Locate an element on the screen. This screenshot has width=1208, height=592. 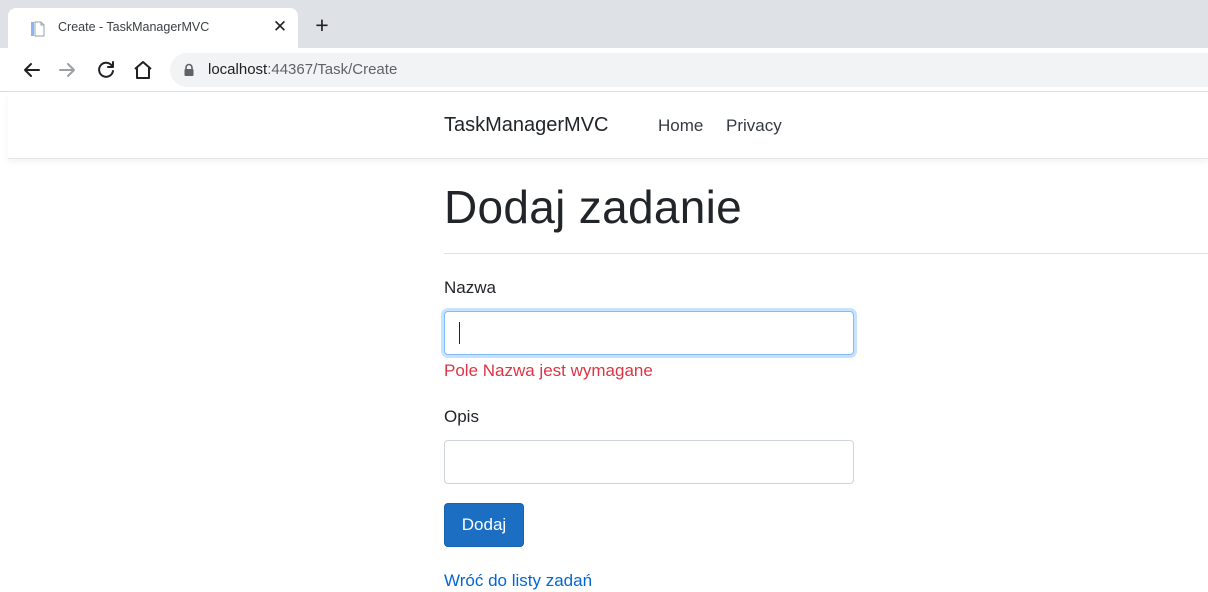
site-navbar: TaskManagerMVC Home Privacy is located at coordinates (608, 126).